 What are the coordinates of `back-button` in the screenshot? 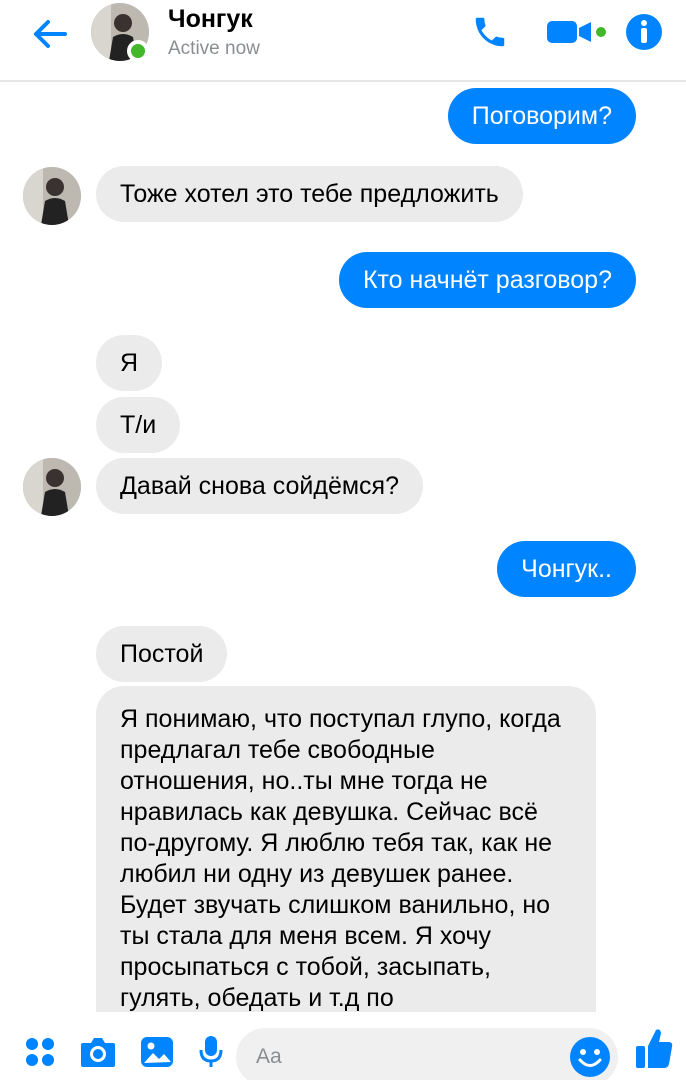 It's located at (50, 34).